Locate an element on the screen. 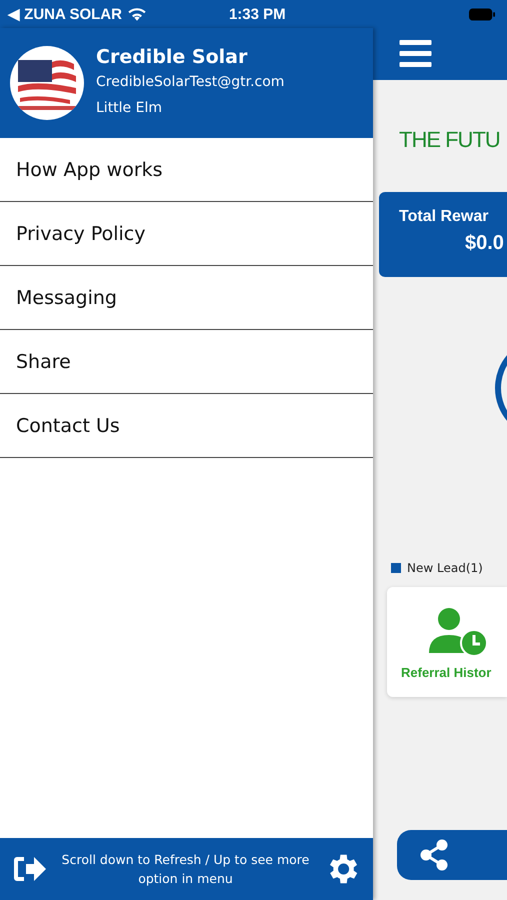 Image resolution: width=507 pixels, height=900 pixels. profile-location: Little Elm is located at coordinates (129, 108).